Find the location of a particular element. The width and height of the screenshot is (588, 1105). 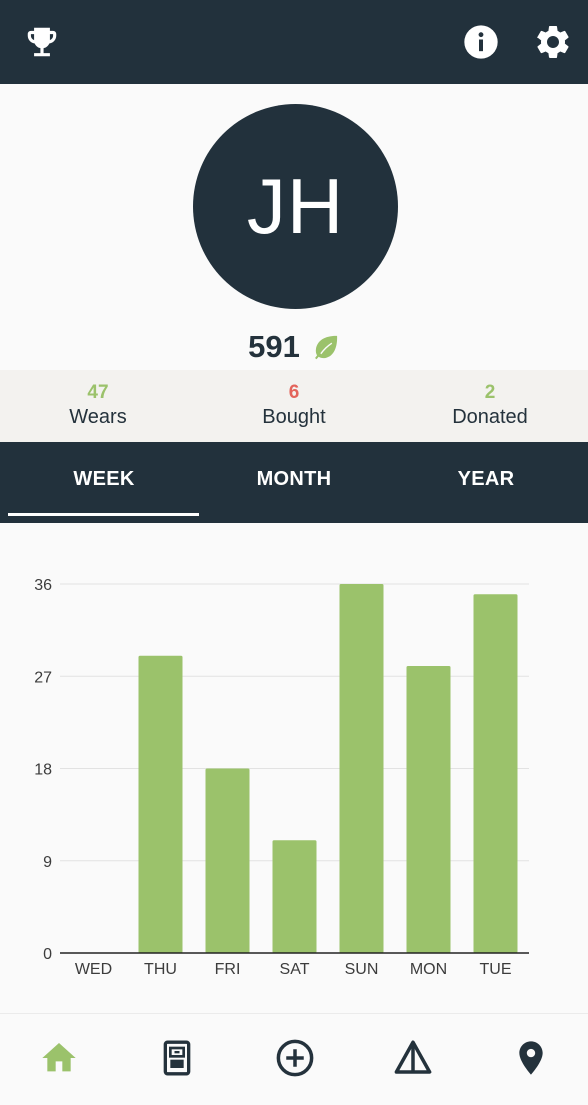

y-tick-label: 27 is located at coordinates (43, 677).